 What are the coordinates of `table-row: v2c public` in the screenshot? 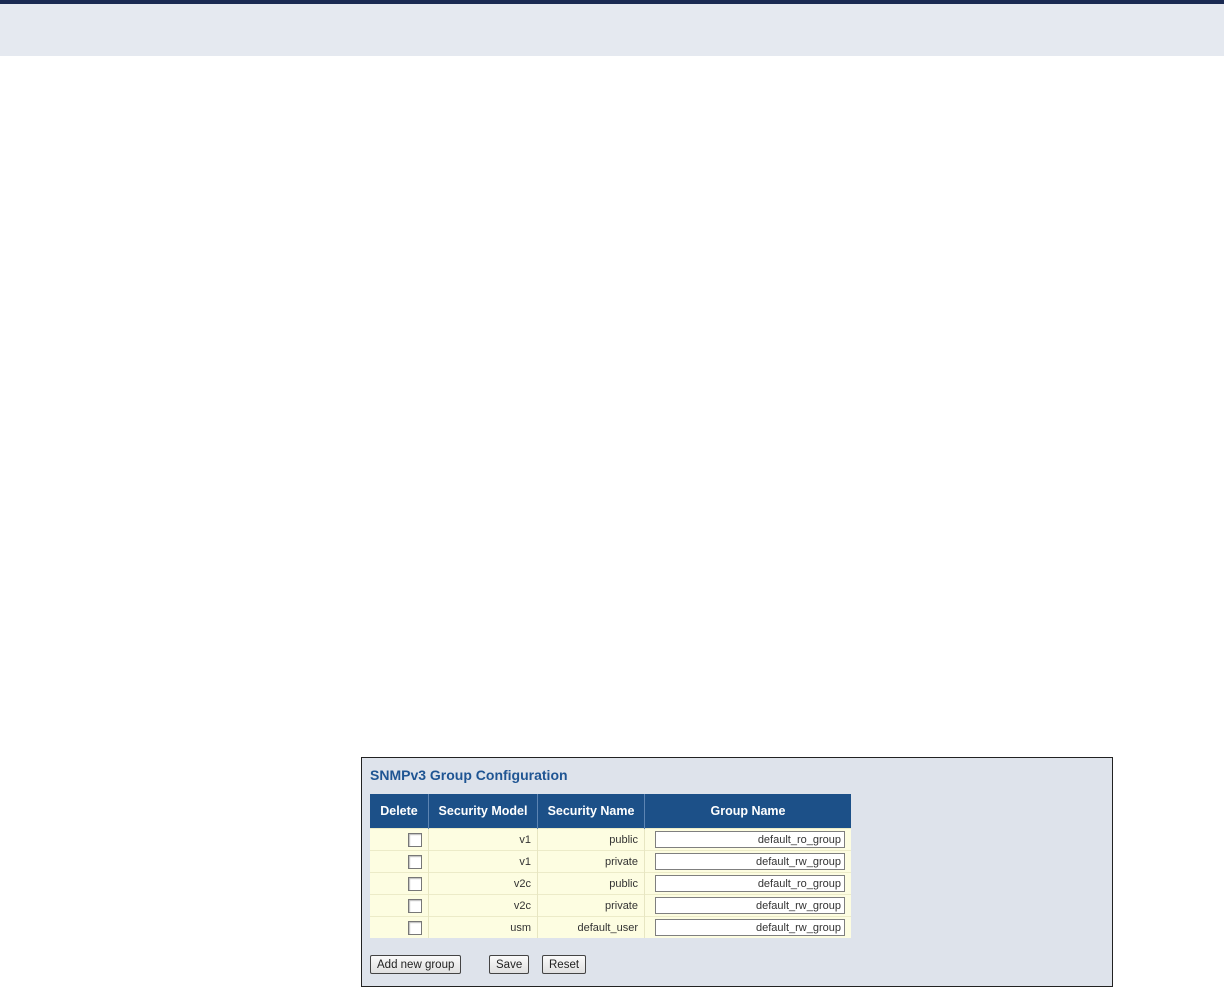 It's located at (610, 883).